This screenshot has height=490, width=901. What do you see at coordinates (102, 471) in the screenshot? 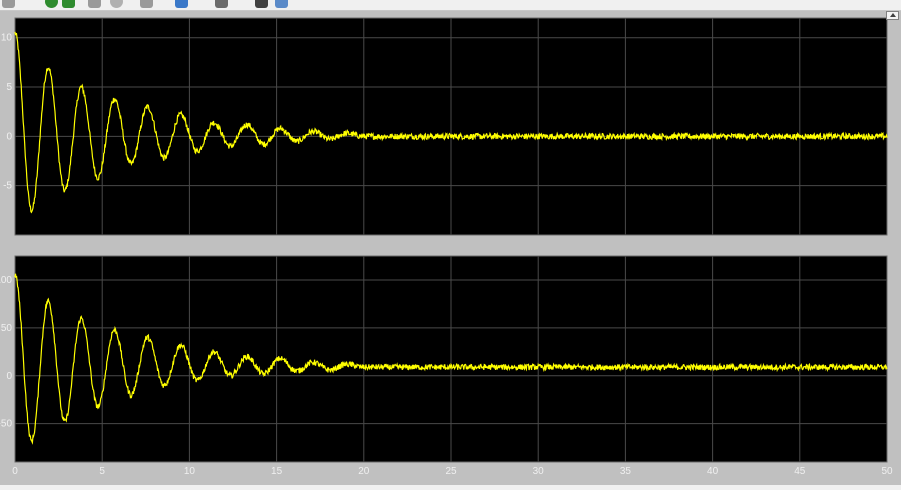
I see `x-tick-label: 5` at bounding box center [102, 471].